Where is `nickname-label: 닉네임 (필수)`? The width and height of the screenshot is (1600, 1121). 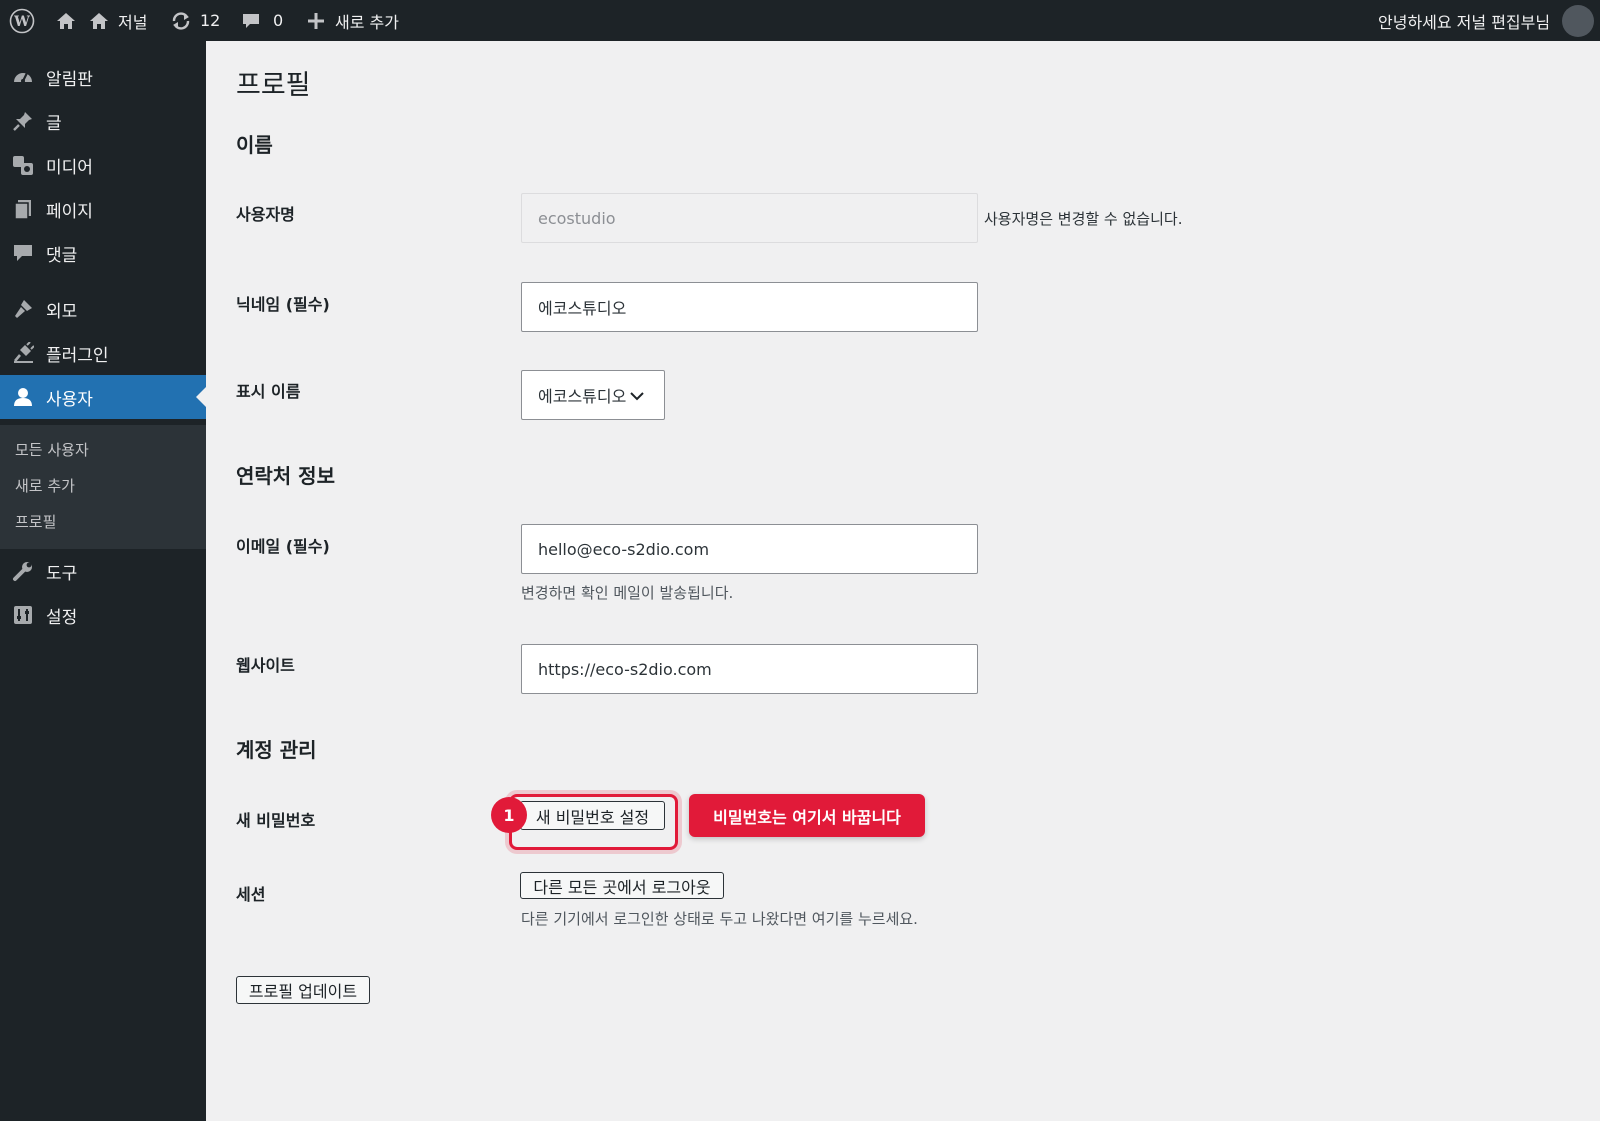 nickname-label: 닉네임 (필수) is located at coordinates (283, 304).